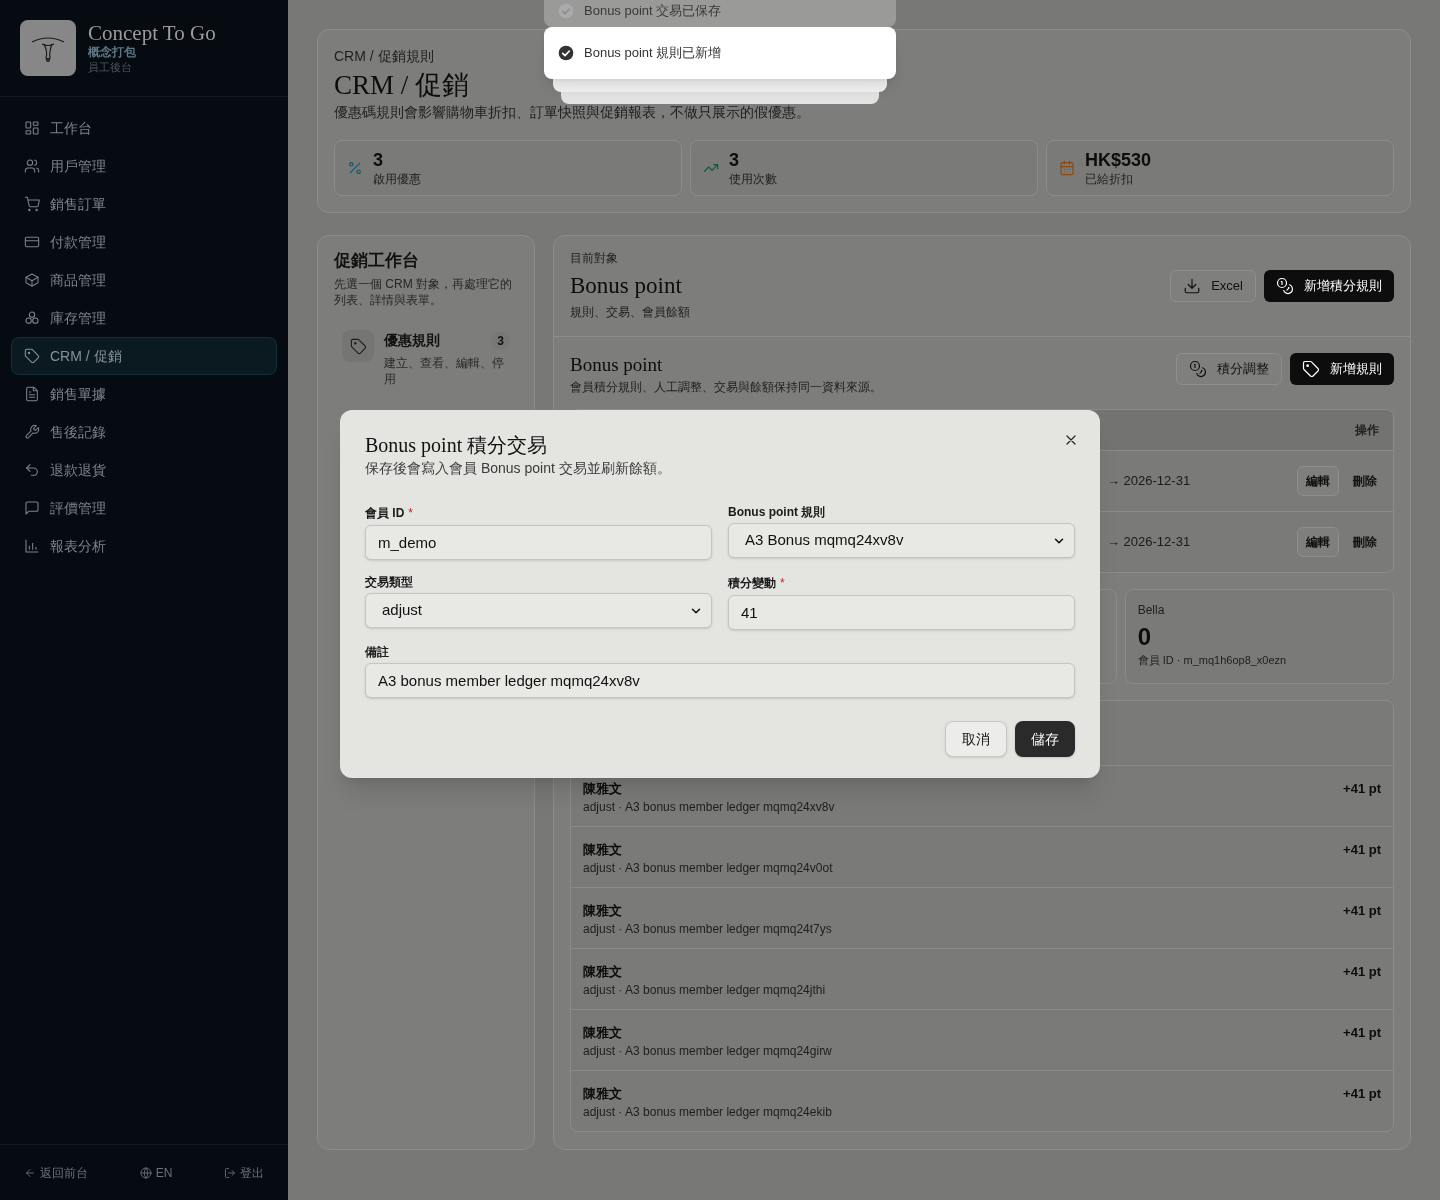 This screenshot has height=1200, width=1440. What do you see at coordinates (389, 582) in the screenshot?
I see `field-label: 交易類型` at bounding box center [389, 582].